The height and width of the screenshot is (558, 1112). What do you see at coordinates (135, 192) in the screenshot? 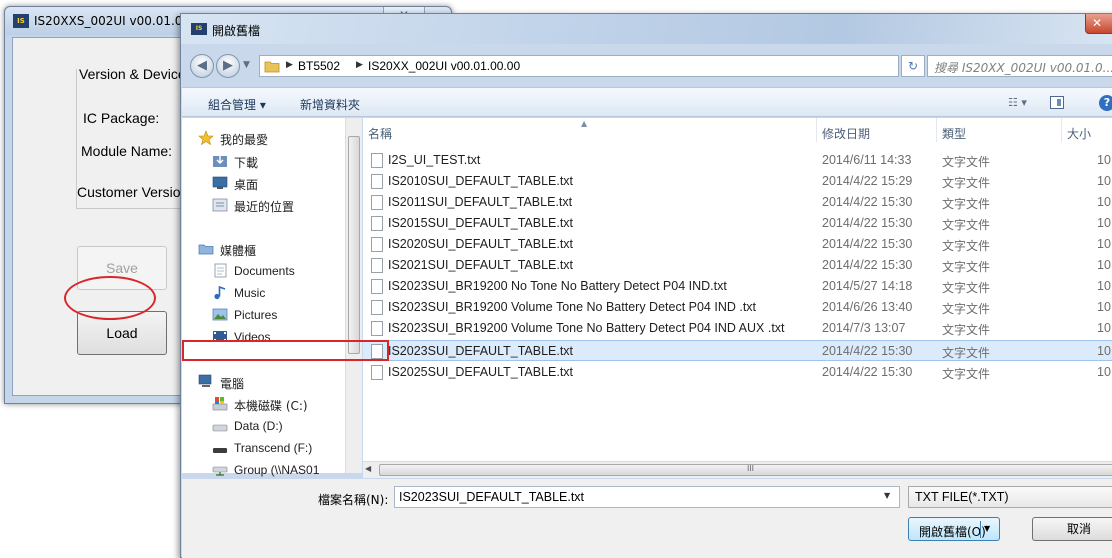
I see `customer-version-label: Customer Version:` at bounding box center [135, 192].